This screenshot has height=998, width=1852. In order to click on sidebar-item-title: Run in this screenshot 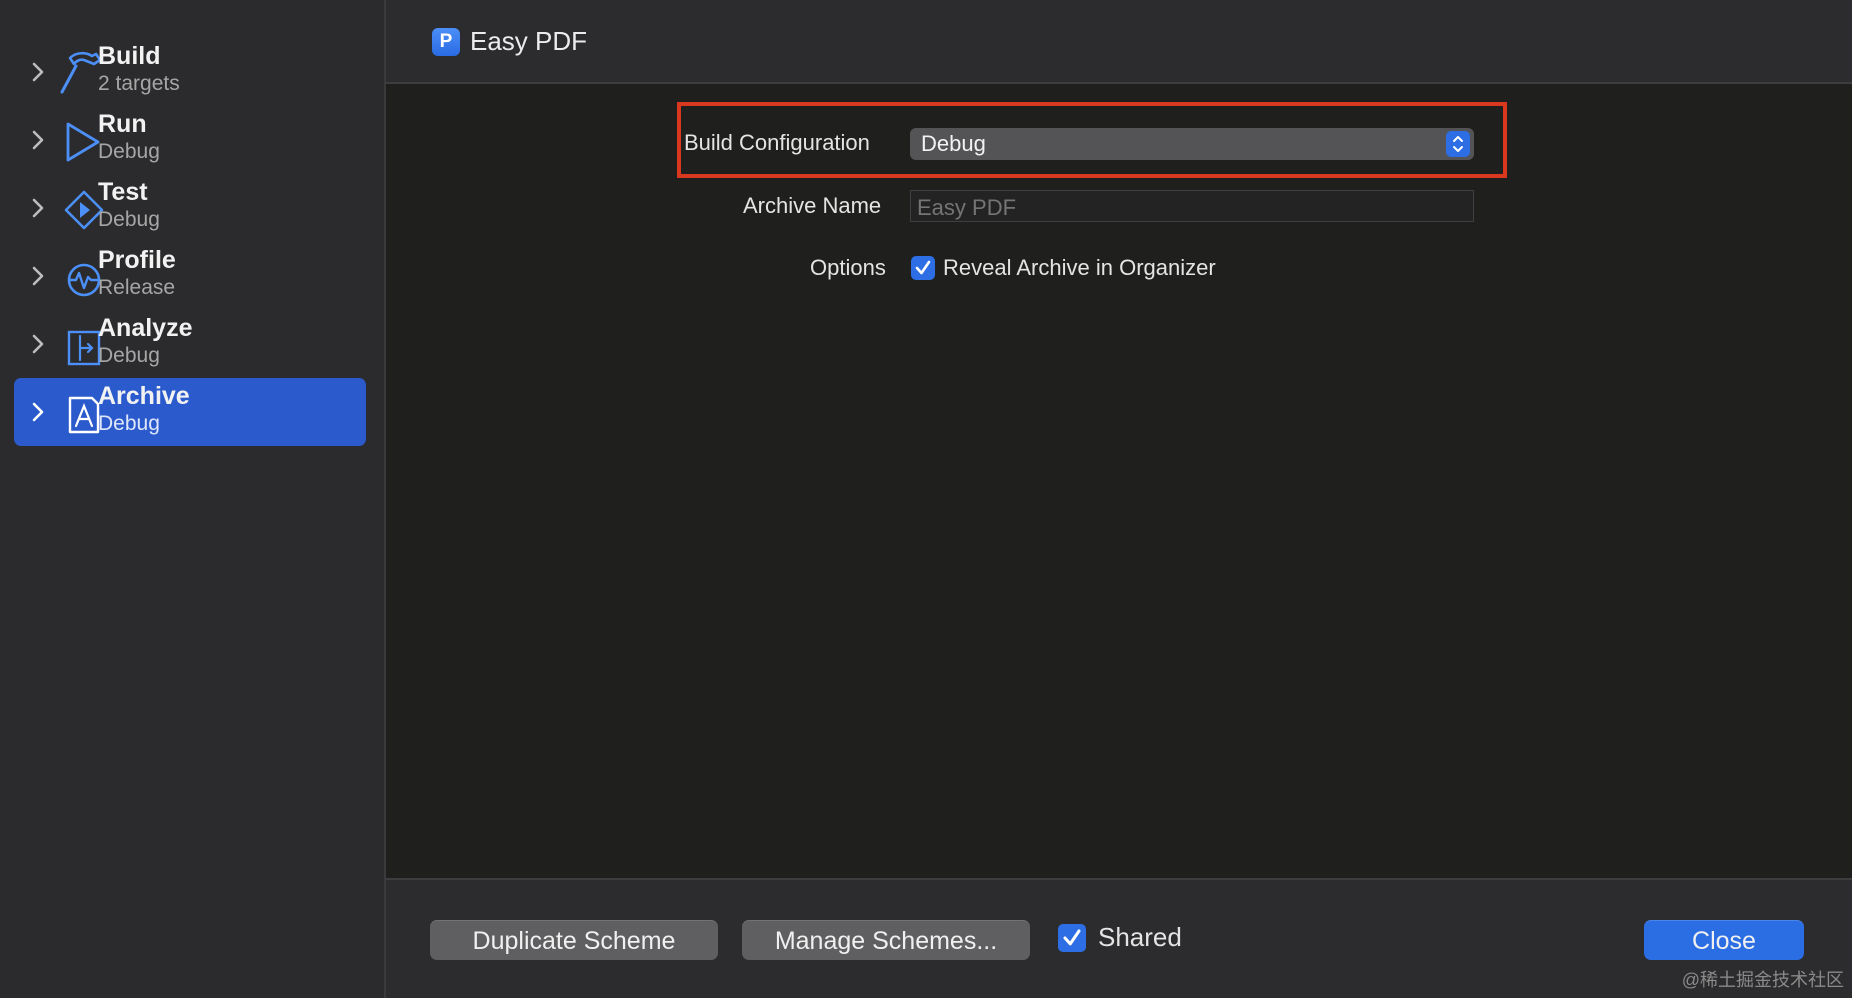, I will do `click(122, 124)`.